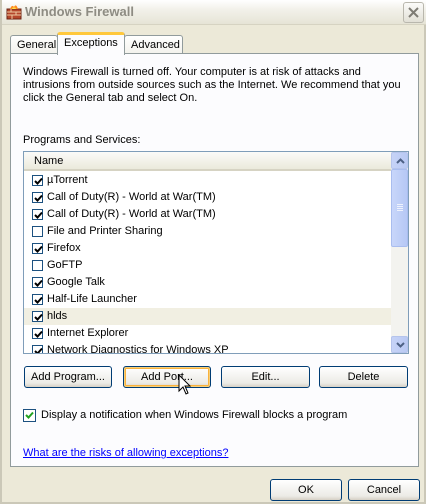  Describe the element at coordinates (207, 180) in the screenshot. I see `list-item: µTorrent` at that location.